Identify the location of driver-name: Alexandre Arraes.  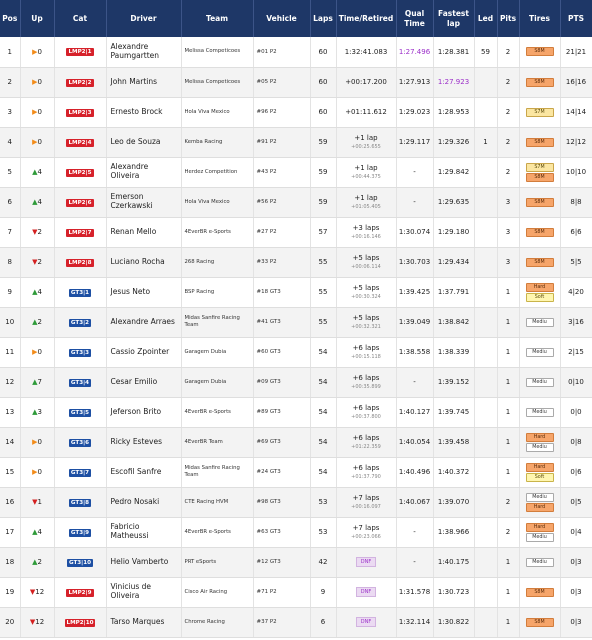
(143, 321).